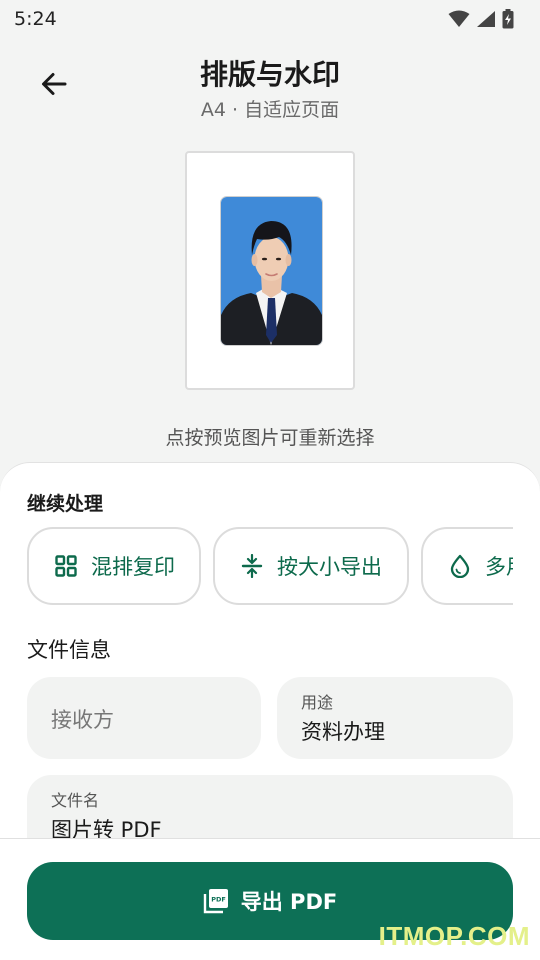 The height and width of the screenshot is (960, 540). What do you see at coordinates (82, 720) in the screenshot?
I see `recipient-placeholder: 接收方` at bounding box center [82, 720].